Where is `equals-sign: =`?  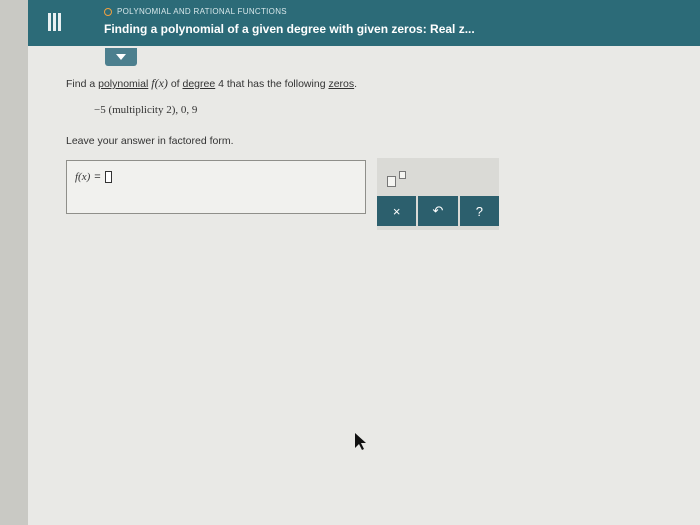
equals-sign: = is located at coordinates (97, 177).